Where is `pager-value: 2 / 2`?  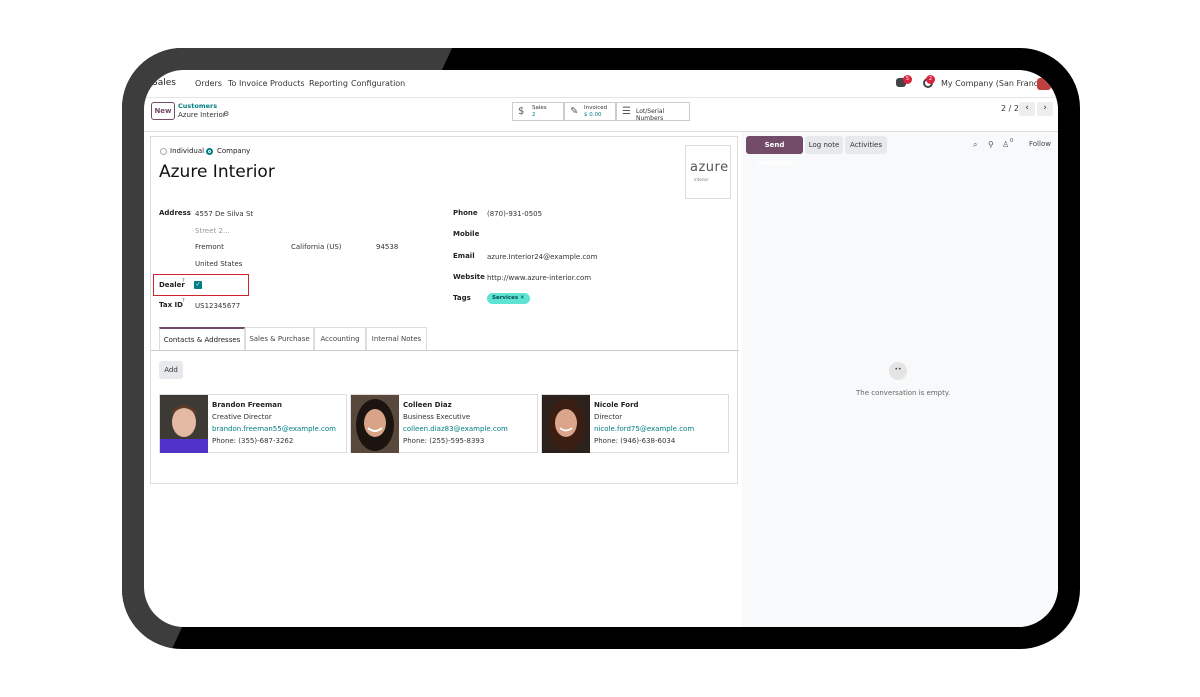
pager-value: 2 / 2 is located at coordinates (1010, 108).